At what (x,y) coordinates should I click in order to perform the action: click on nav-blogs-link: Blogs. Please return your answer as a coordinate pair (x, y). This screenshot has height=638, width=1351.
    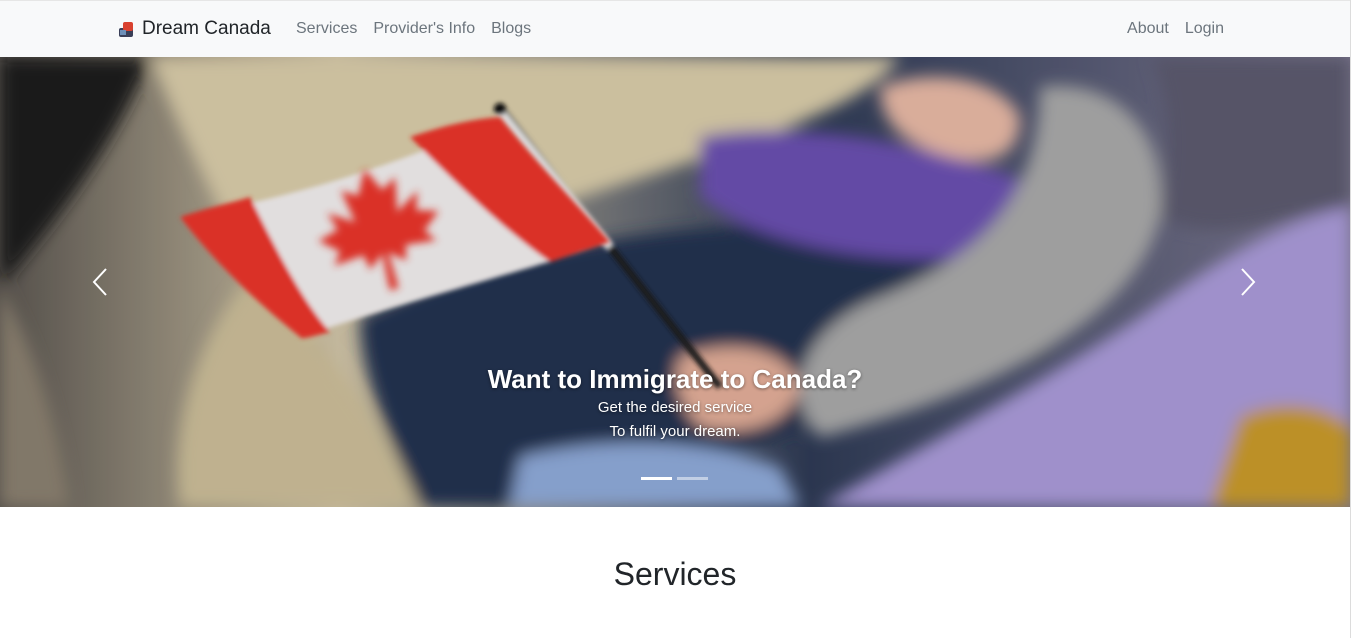
    Looking at the image, I should click on (511, 29).